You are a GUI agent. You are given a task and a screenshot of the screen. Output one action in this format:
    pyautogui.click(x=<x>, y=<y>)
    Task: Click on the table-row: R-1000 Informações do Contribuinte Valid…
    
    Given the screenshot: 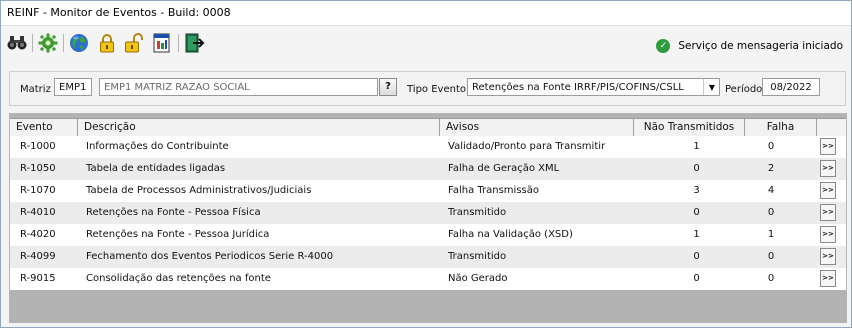 What is the action you would take?
    pyautogui.click(x=428, y=147)
    